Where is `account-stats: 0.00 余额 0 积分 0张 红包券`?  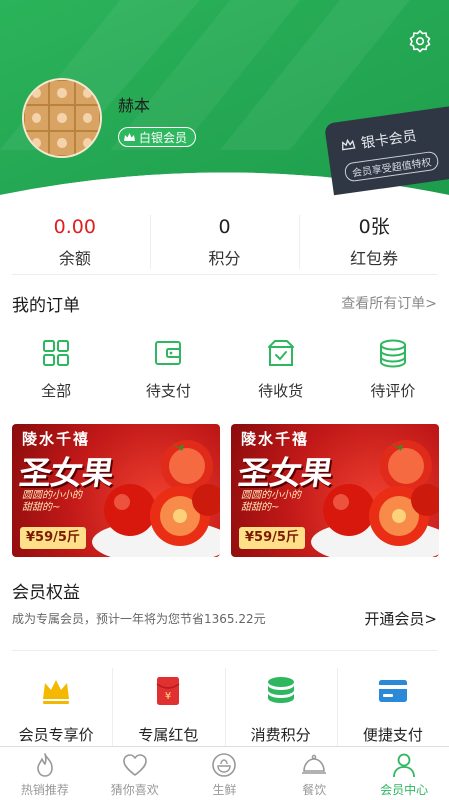
account-stats: 0.00 余额 0 积分 0张 红包券 is located at coordinates (224, 243).